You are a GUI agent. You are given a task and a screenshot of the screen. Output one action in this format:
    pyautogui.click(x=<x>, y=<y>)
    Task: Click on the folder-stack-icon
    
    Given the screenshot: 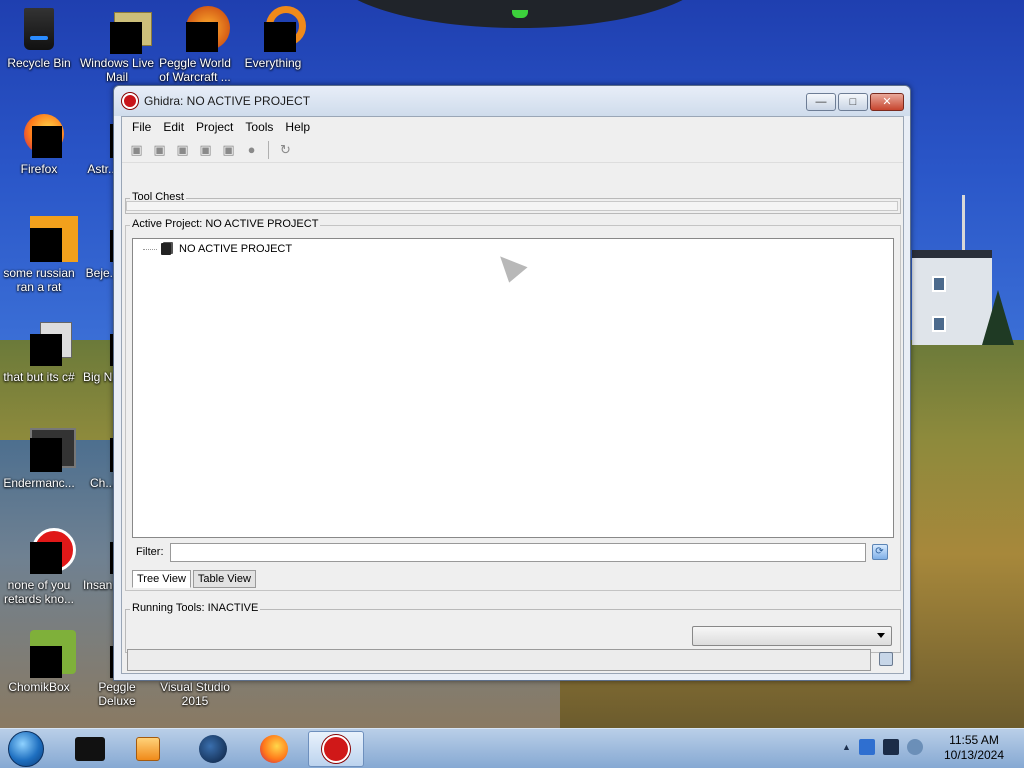 What is the action you would take?
    pyautogui.click(x=44, y=343)
    